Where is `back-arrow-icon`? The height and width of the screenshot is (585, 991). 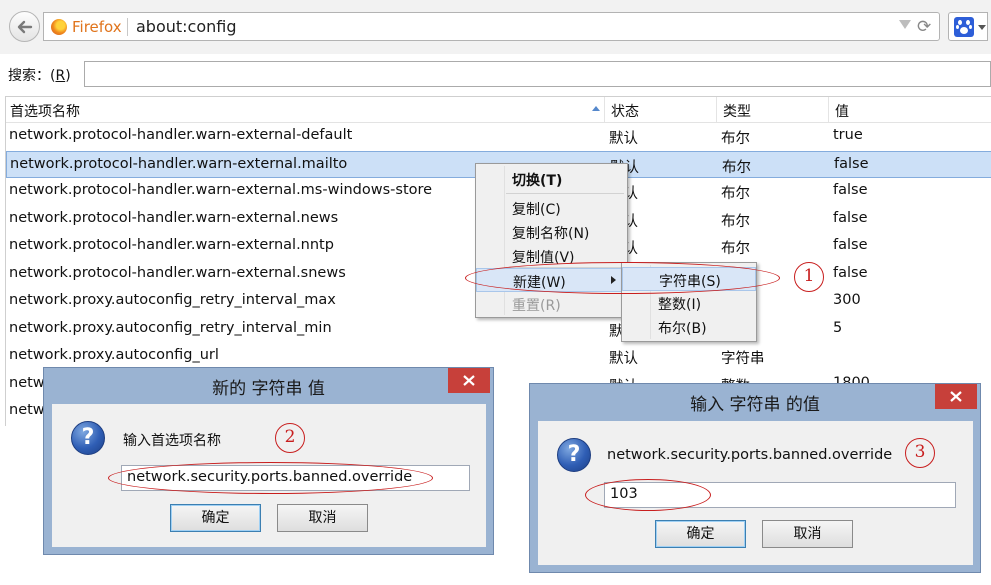
back-arrow-icon is located at coordinates (25, 27).